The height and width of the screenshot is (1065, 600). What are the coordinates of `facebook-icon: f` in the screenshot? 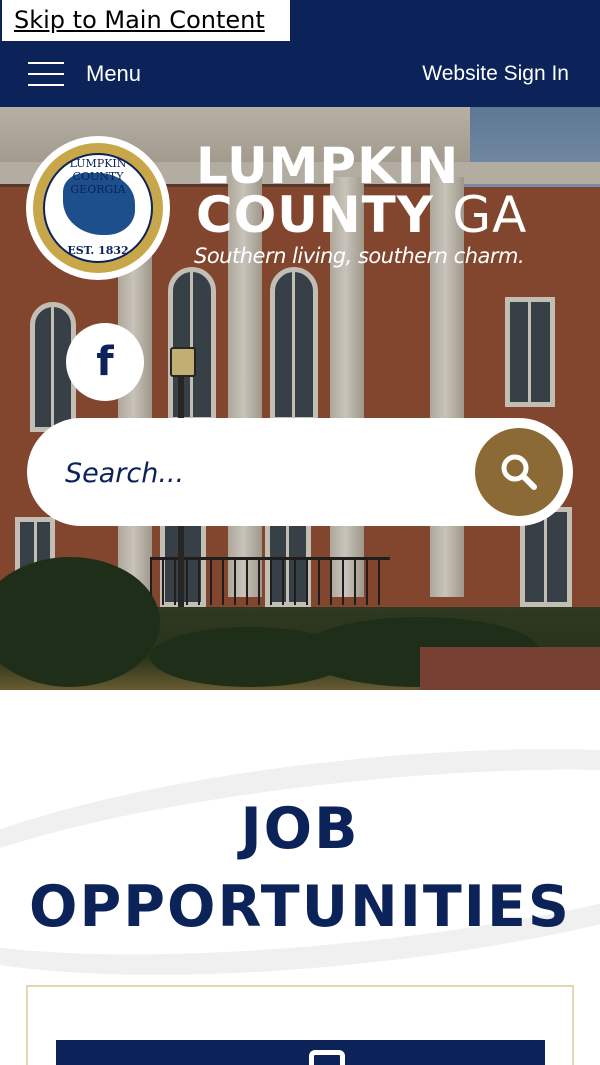 It's located at (105, 362).